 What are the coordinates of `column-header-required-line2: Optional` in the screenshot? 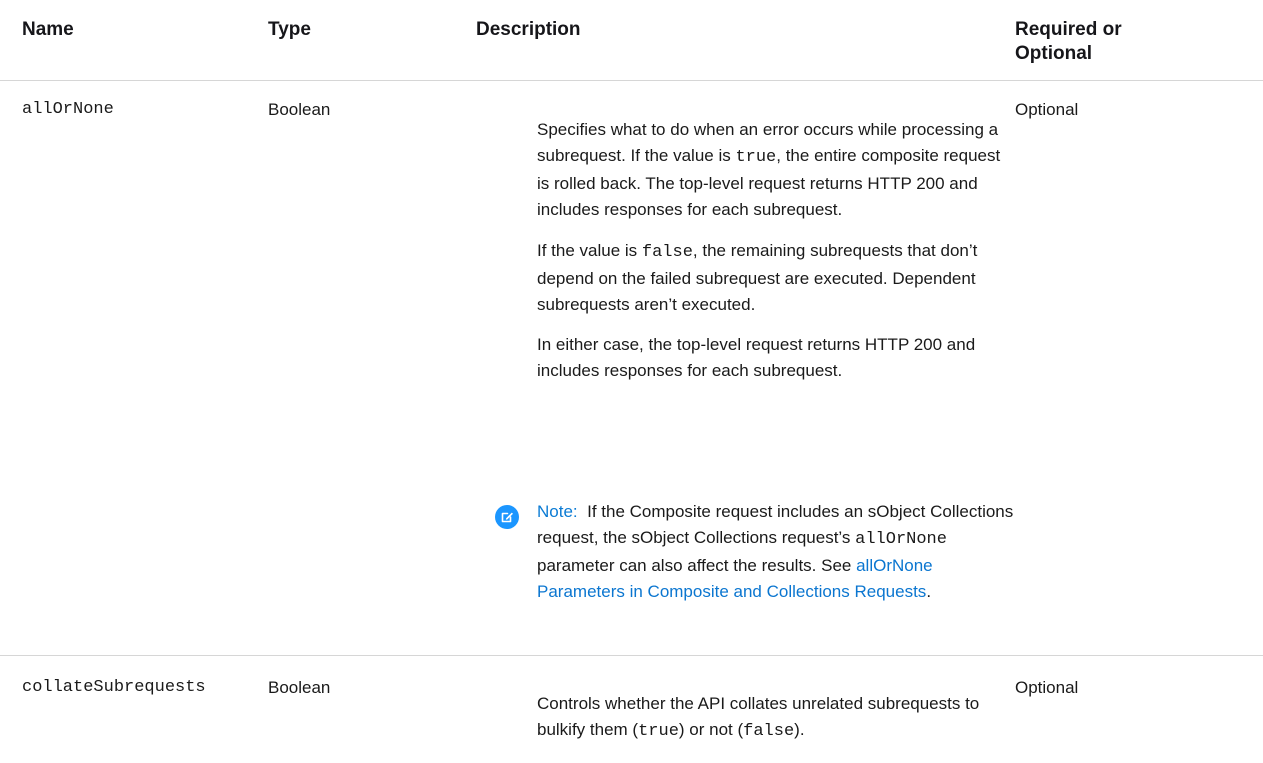 It's located at (1054, 53).